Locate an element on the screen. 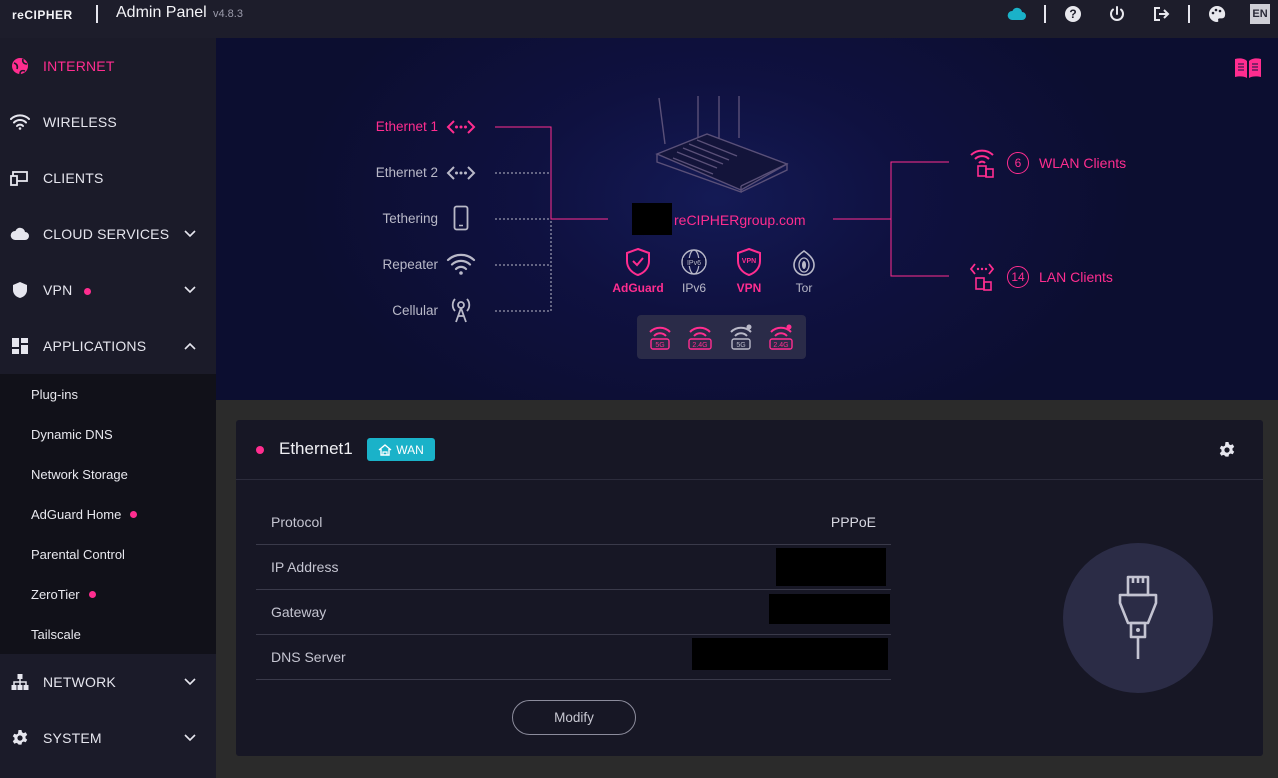 Image resolution: width=1278 pixels, height=778 pixels. sidebar-item-applications: APPLICATIONS is located at coordinates (108, 346).